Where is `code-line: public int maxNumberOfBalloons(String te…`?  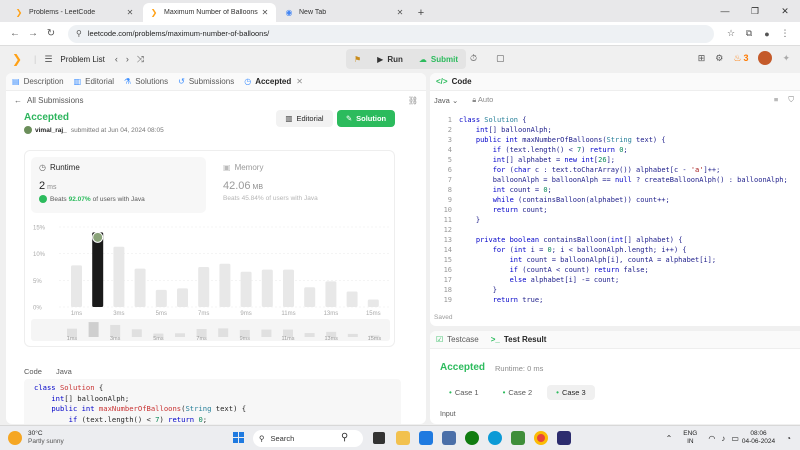 code-line: public int maxNumberOfBalloons(String te… is located at coordinates (626, 140).